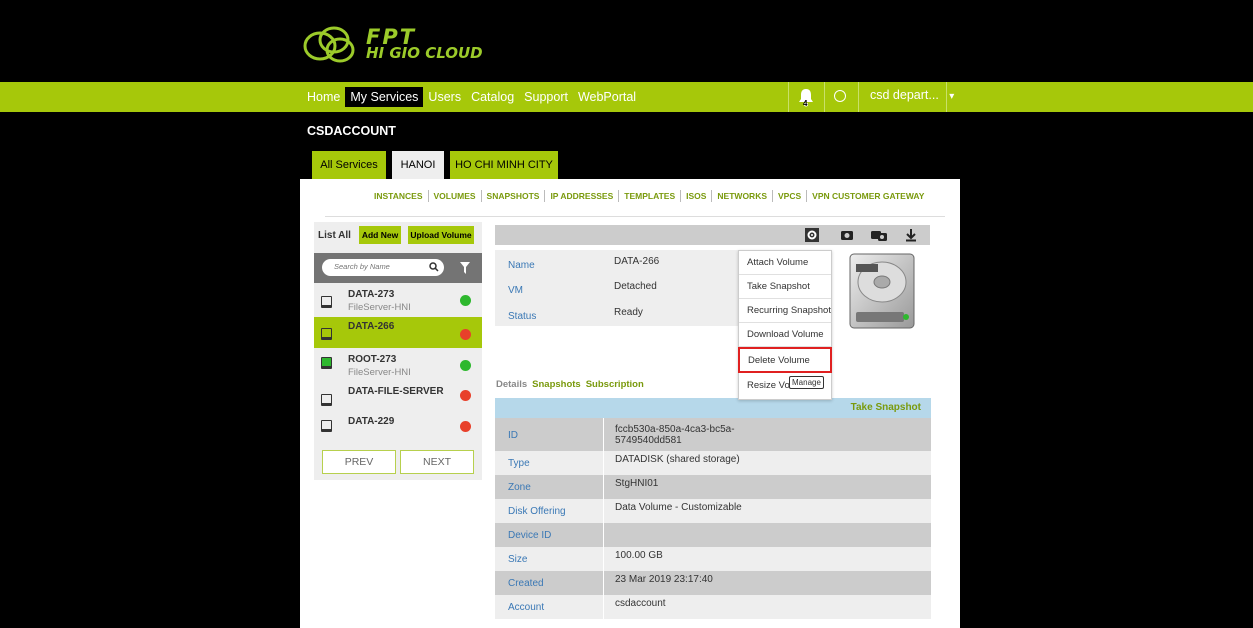 This screenshot has height=628, width=1253. What do you see at coordinates (504, 165) in the screenshot?
I see `tab-ho-chi-minh-city: HO CHI MINH CITY` at bounding box center [504, 165].